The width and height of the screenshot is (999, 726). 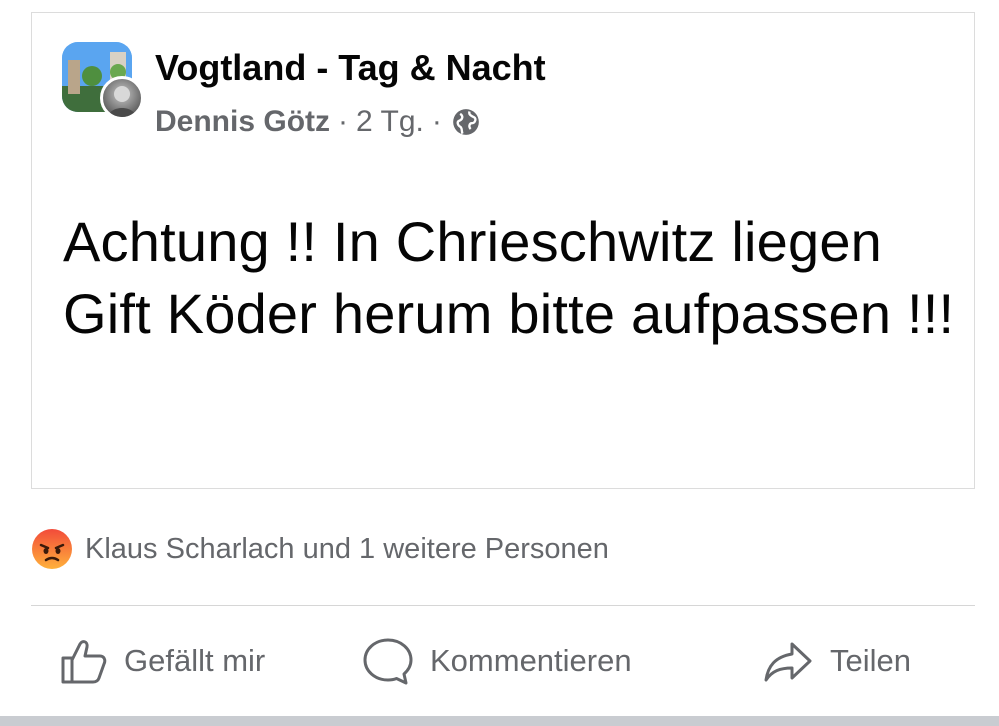 I want to click on actions-divider, so click(x=503, y=605).